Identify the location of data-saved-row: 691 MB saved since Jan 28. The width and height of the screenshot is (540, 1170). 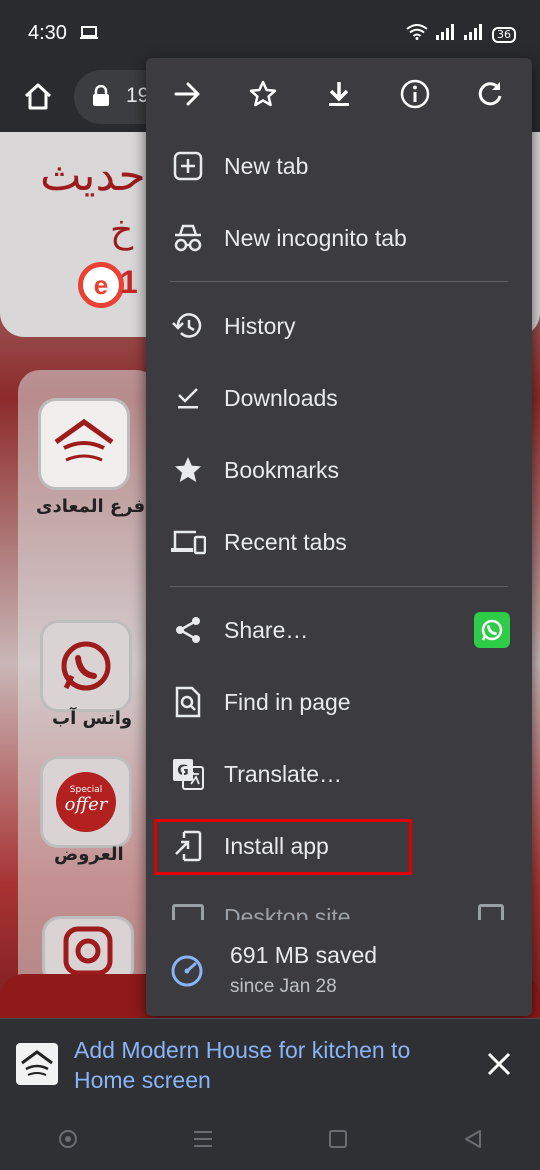
(339, 973).